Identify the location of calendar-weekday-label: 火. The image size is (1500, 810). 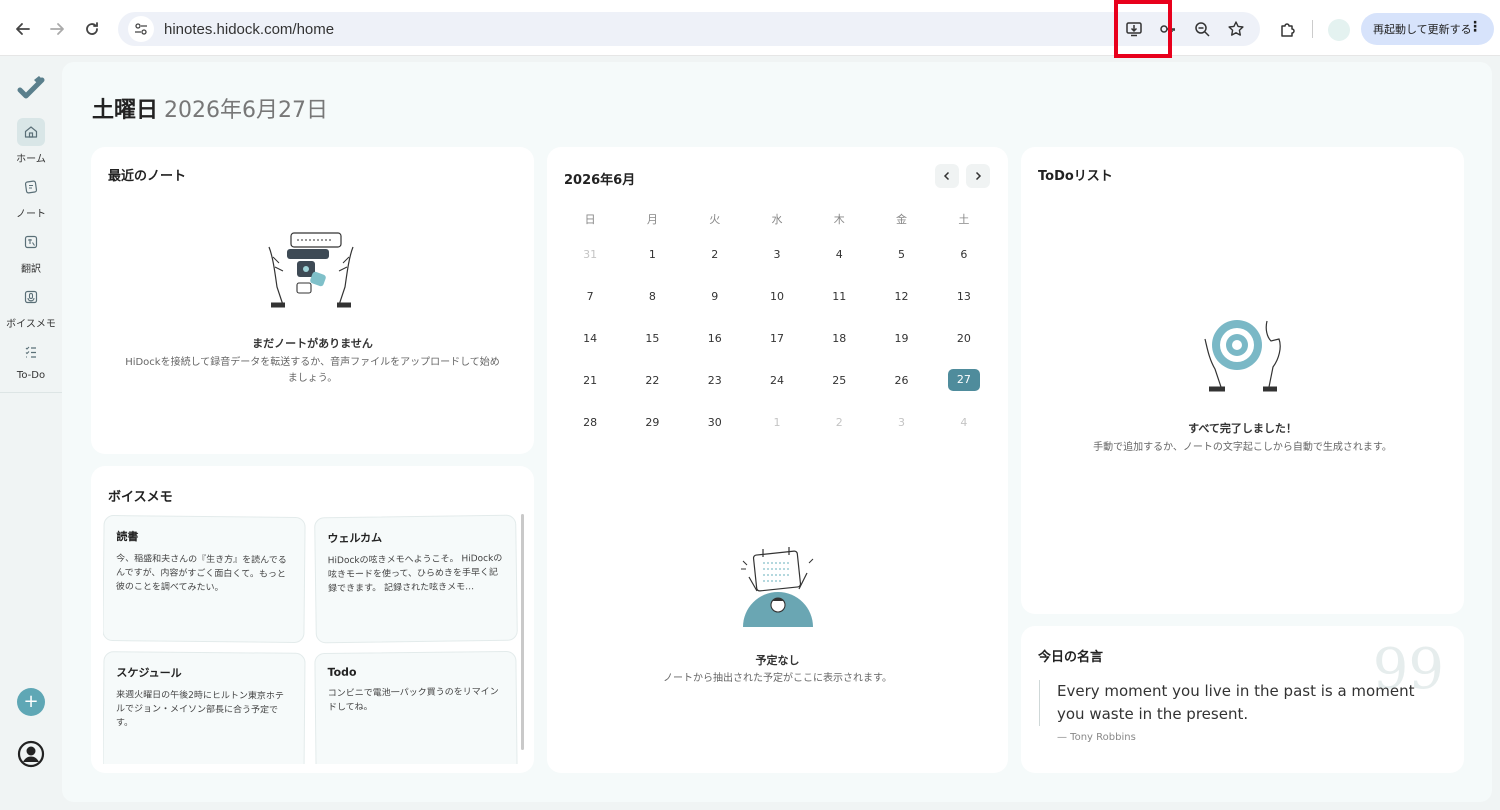
(715, 219).